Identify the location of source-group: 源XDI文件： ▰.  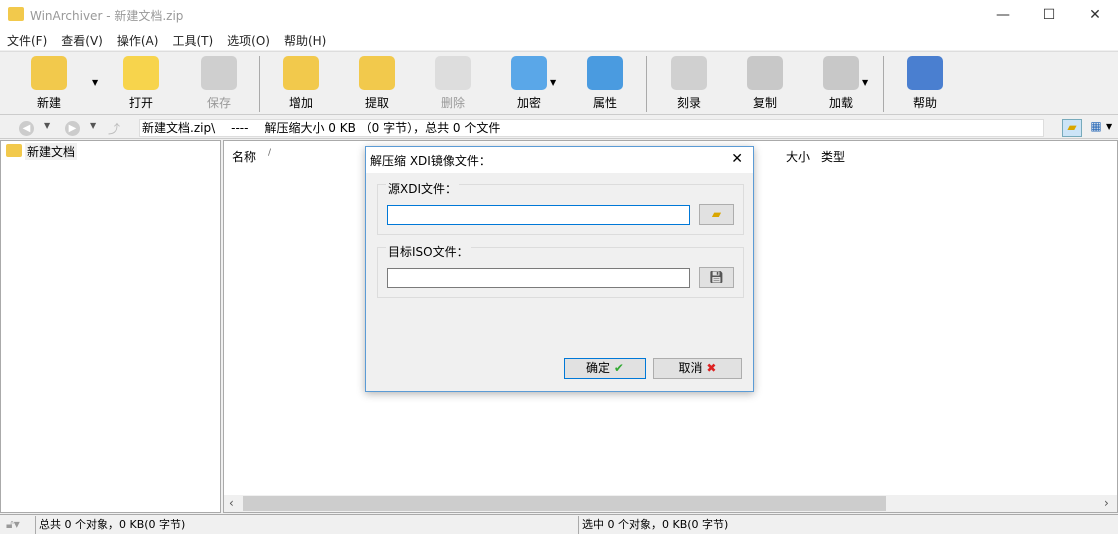
(560, 207).